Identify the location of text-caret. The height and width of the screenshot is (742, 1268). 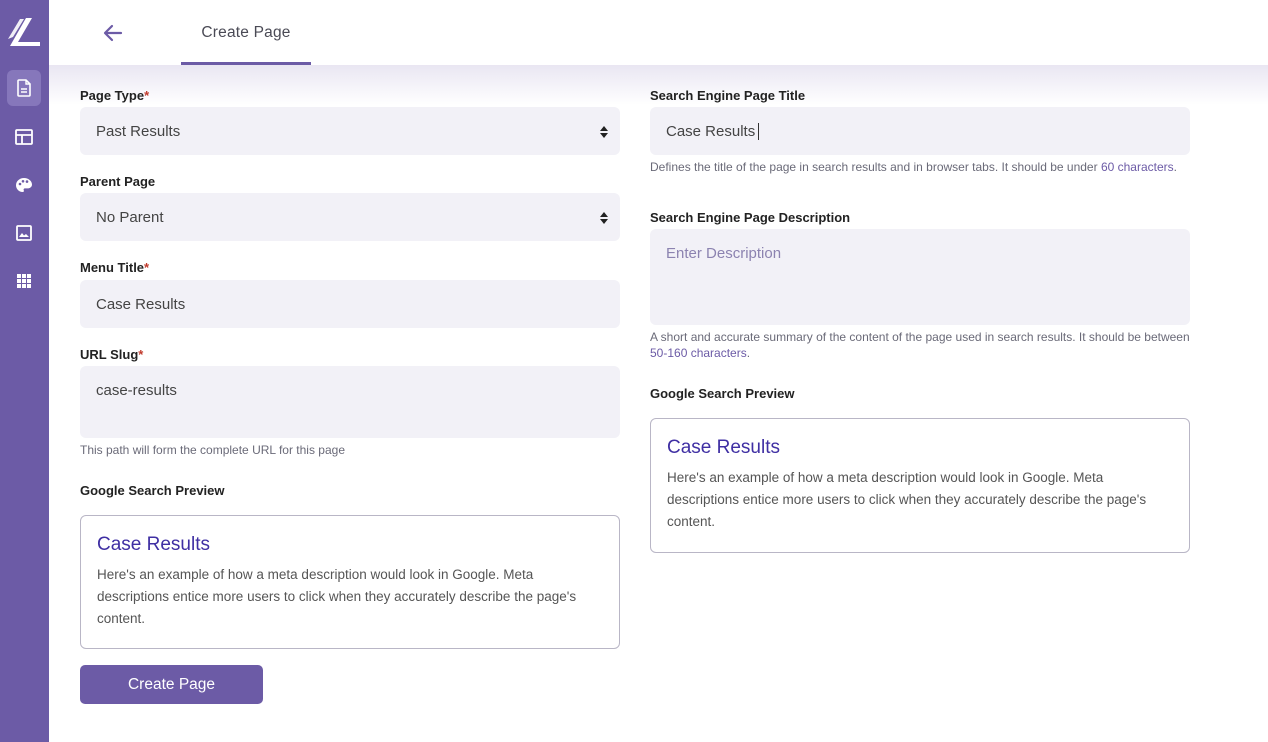
(759, 131).